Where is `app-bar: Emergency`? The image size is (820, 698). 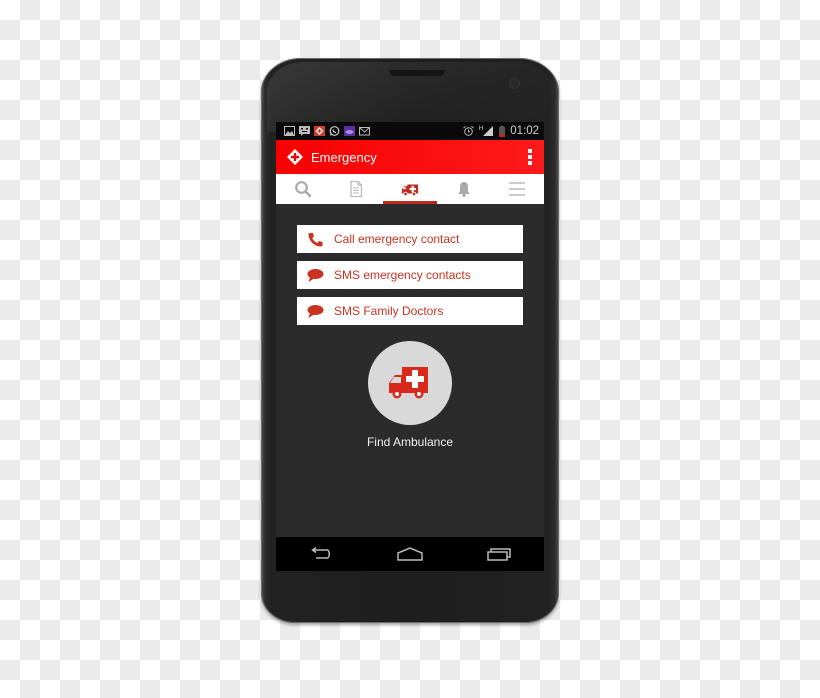 app-bar: Emergency is located at coordinates (410, 157).